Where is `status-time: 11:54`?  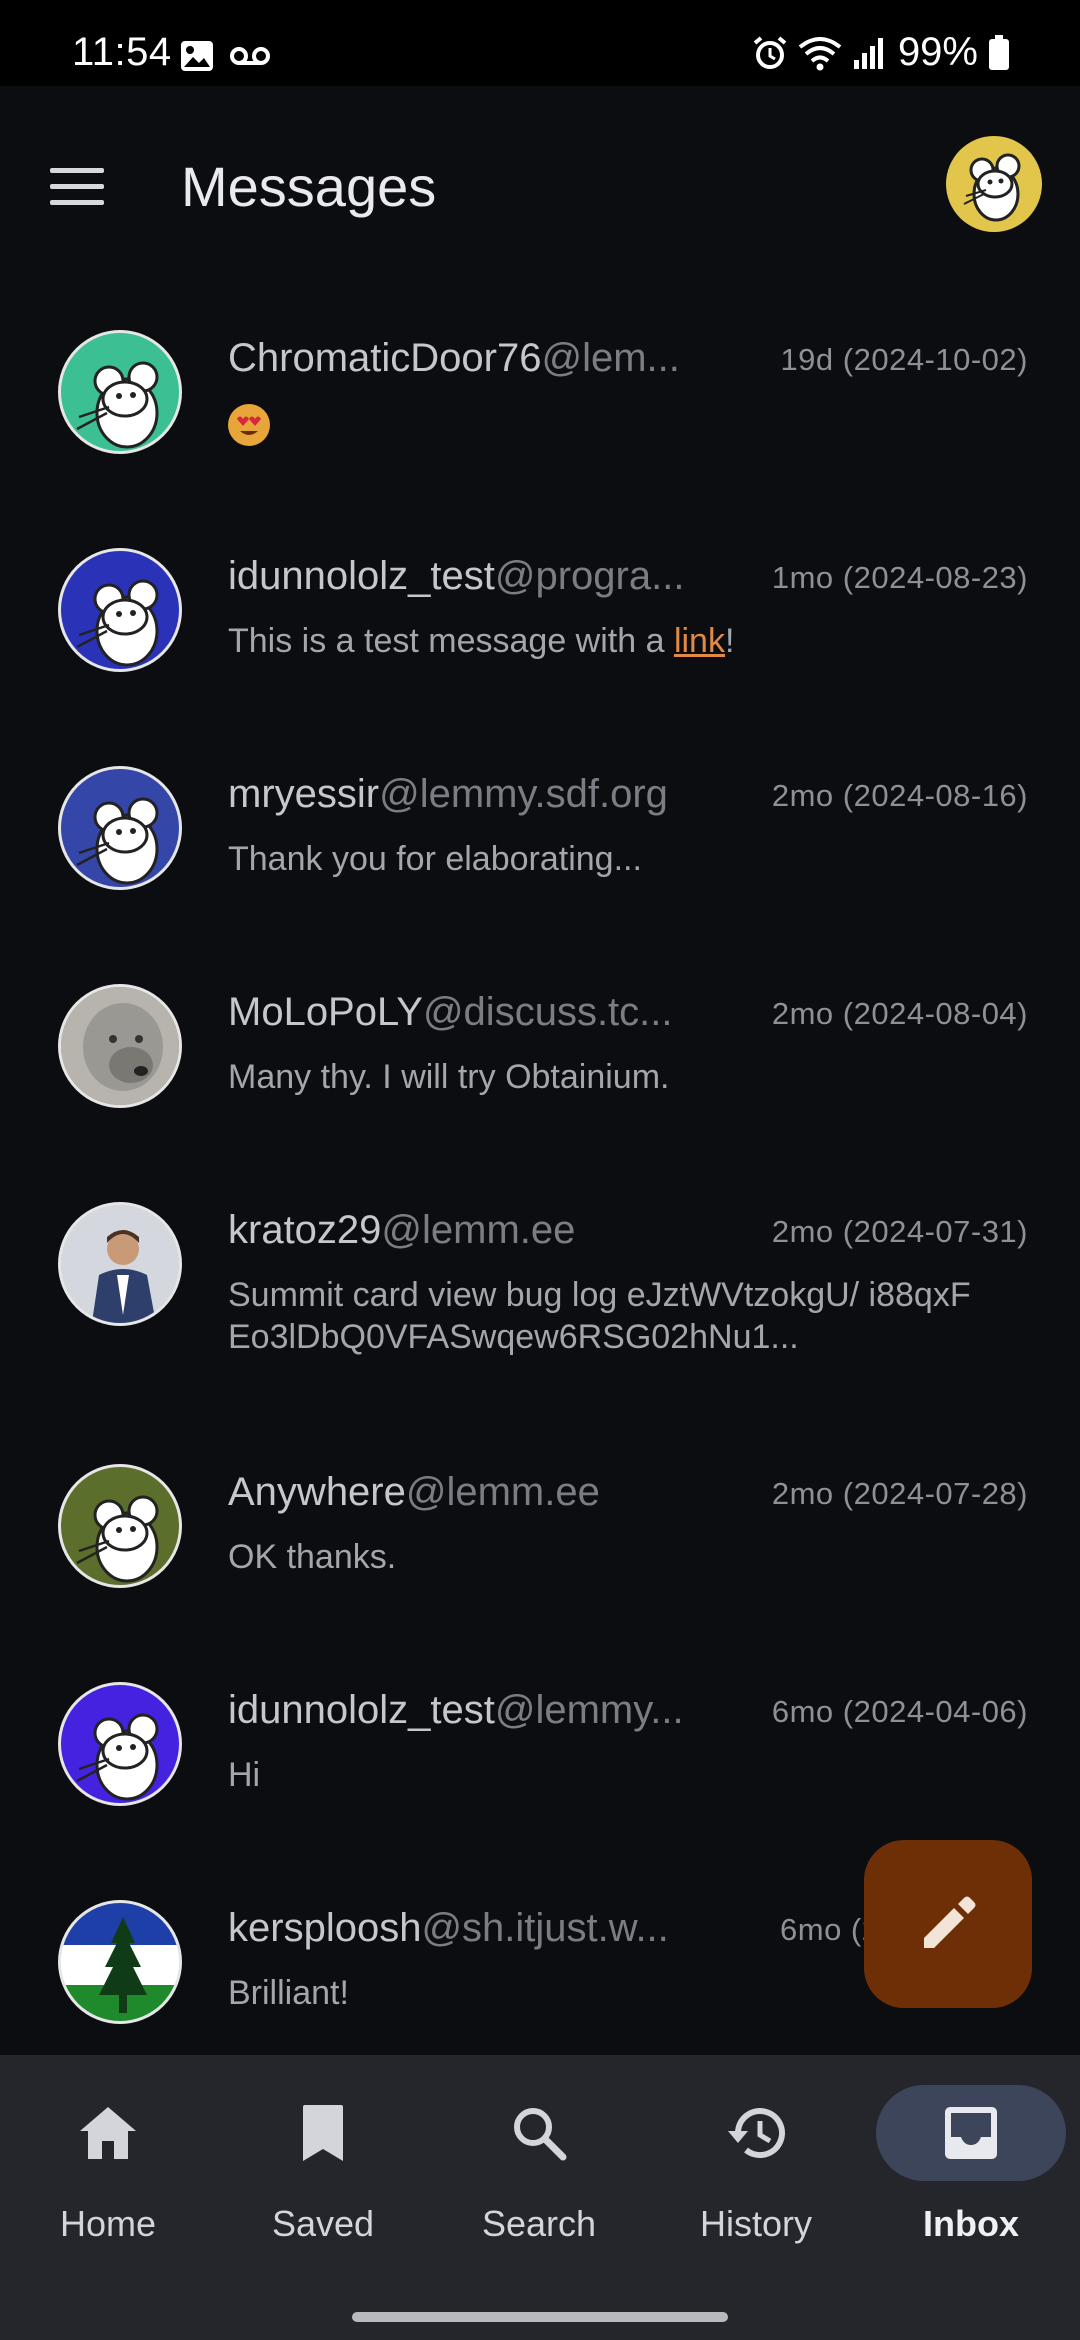
status-time: 11:54 is located at coordinates (122, 52).